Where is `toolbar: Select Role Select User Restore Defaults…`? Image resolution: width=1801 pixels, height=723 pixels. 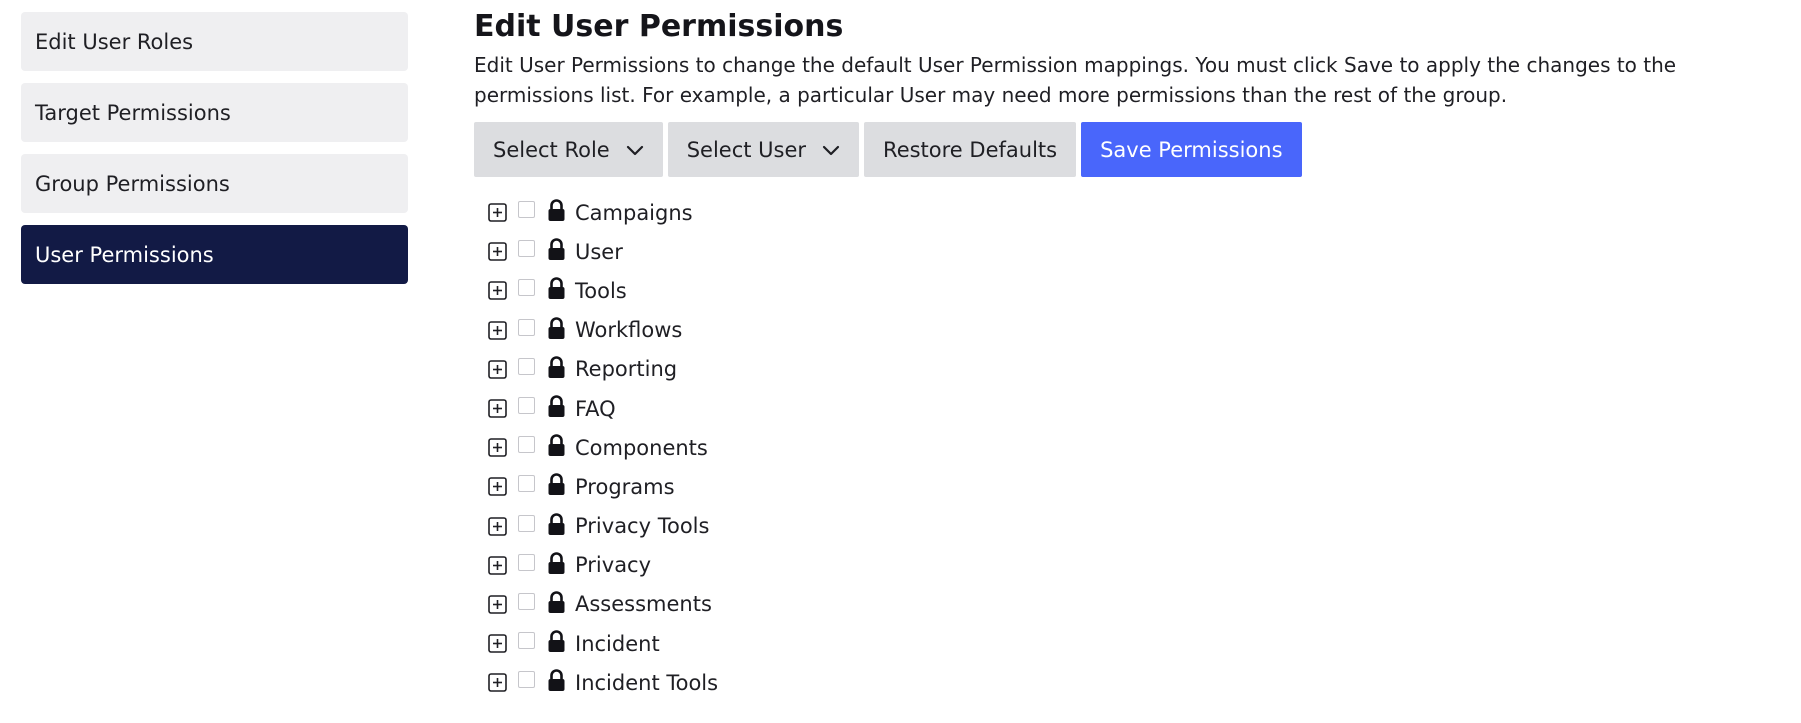 toolbar: Select Role Select User Restore Defaults… is located at coordinates (1134, 149).